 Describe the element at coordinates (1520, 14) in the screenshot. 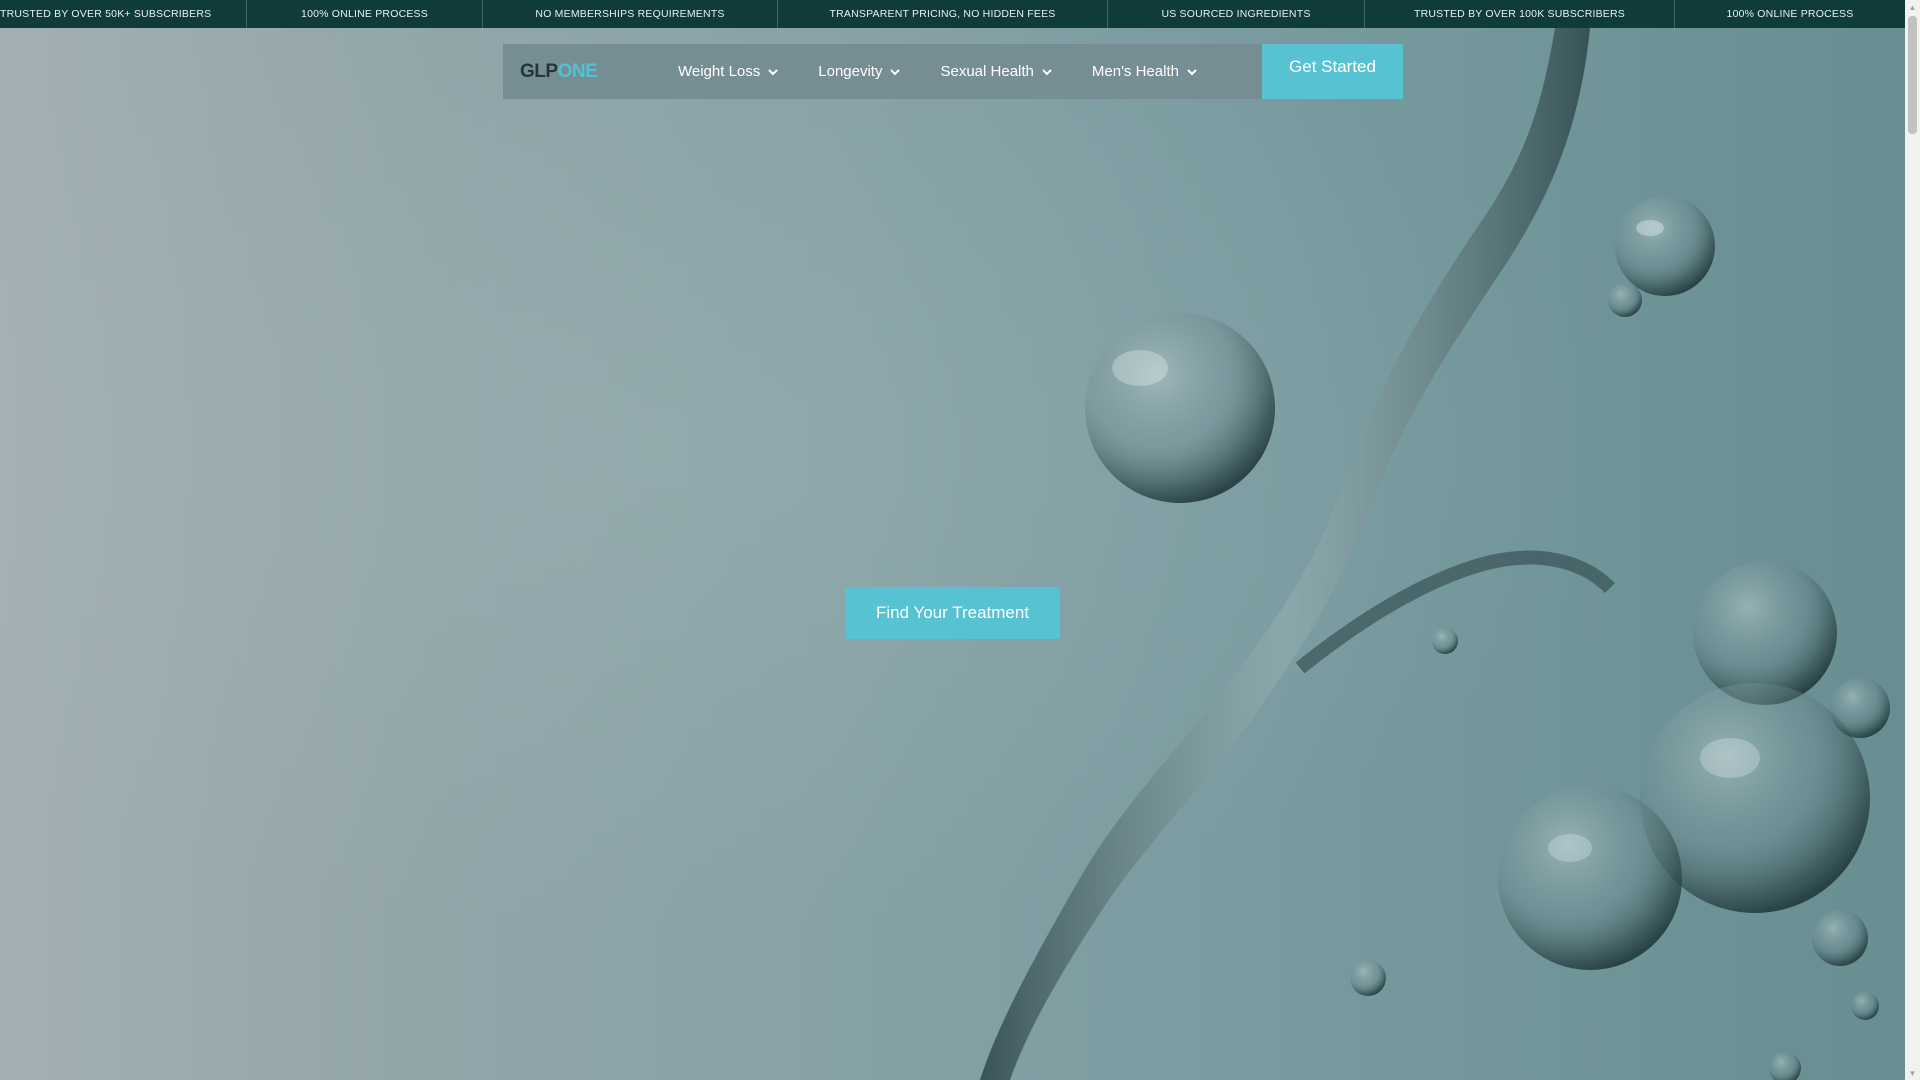

I see `ticker-item: TRUSTED BY OVER 100K SUBSCRIBERS` at that location.